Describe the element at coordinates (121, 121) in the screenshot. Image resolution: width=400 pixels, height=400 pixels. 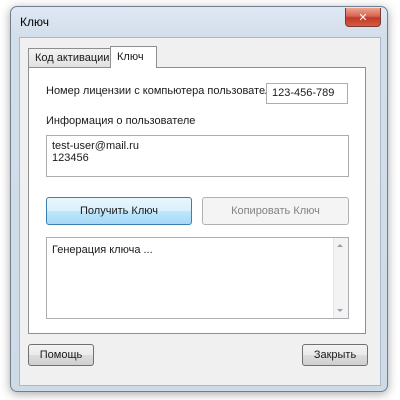
I see `user-info-label: Информация о пользователе` at that location.